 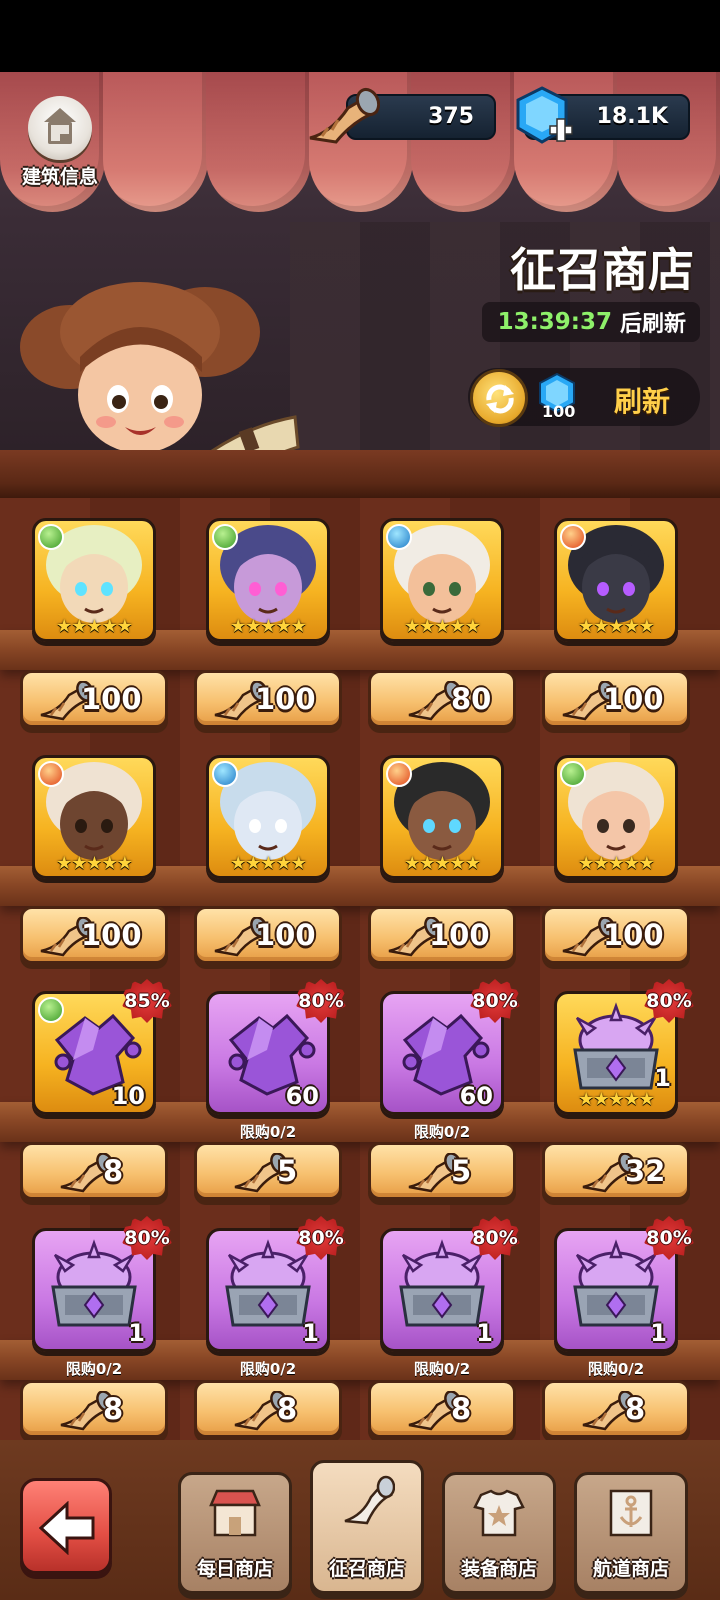 I want to click on top-ledge, so click(x=360, y=474).